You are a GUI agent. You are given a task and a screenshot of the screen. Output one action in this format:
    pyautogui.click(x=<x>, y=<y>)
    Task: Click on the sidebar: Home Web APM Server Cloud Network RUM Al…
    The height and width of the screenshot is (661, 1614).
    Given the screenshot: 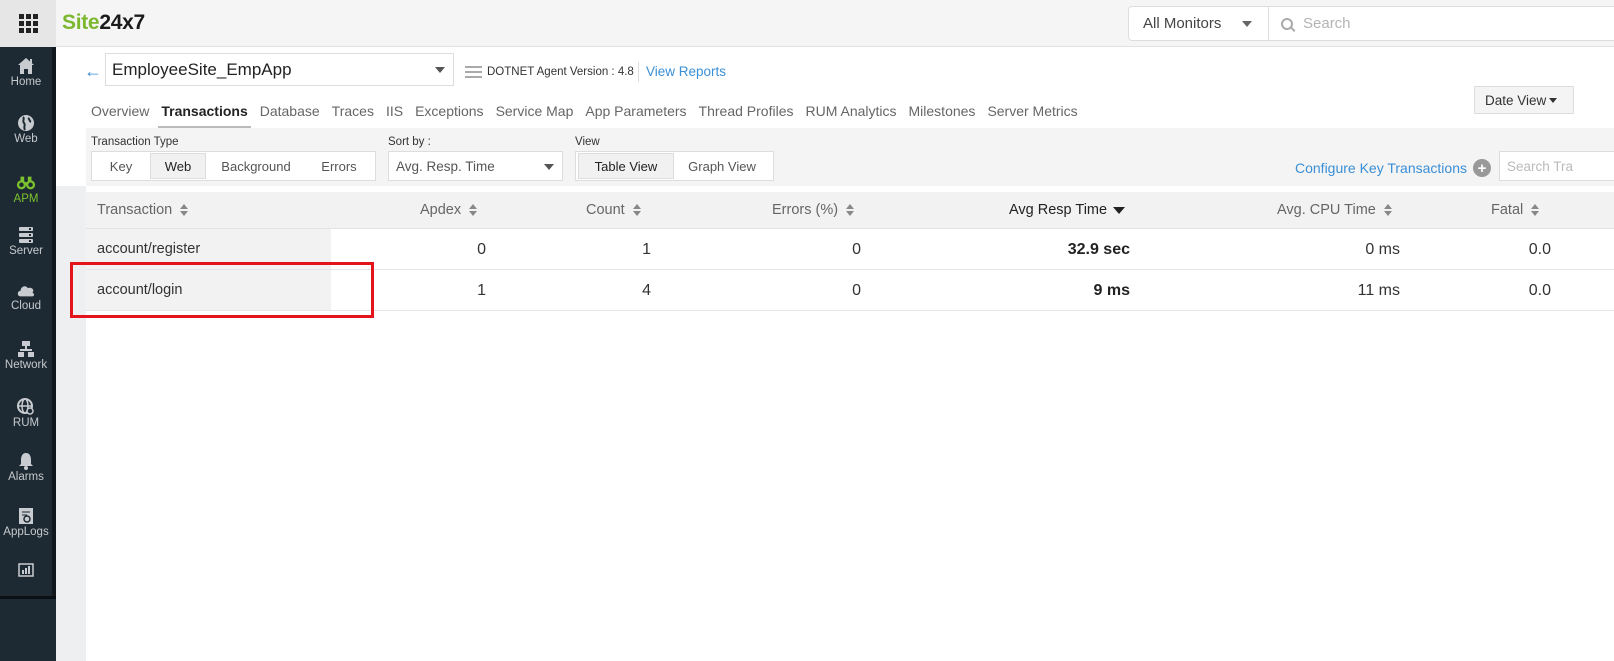 What is the action you would take?
    pyautogui.click(x=28, y=354)
    